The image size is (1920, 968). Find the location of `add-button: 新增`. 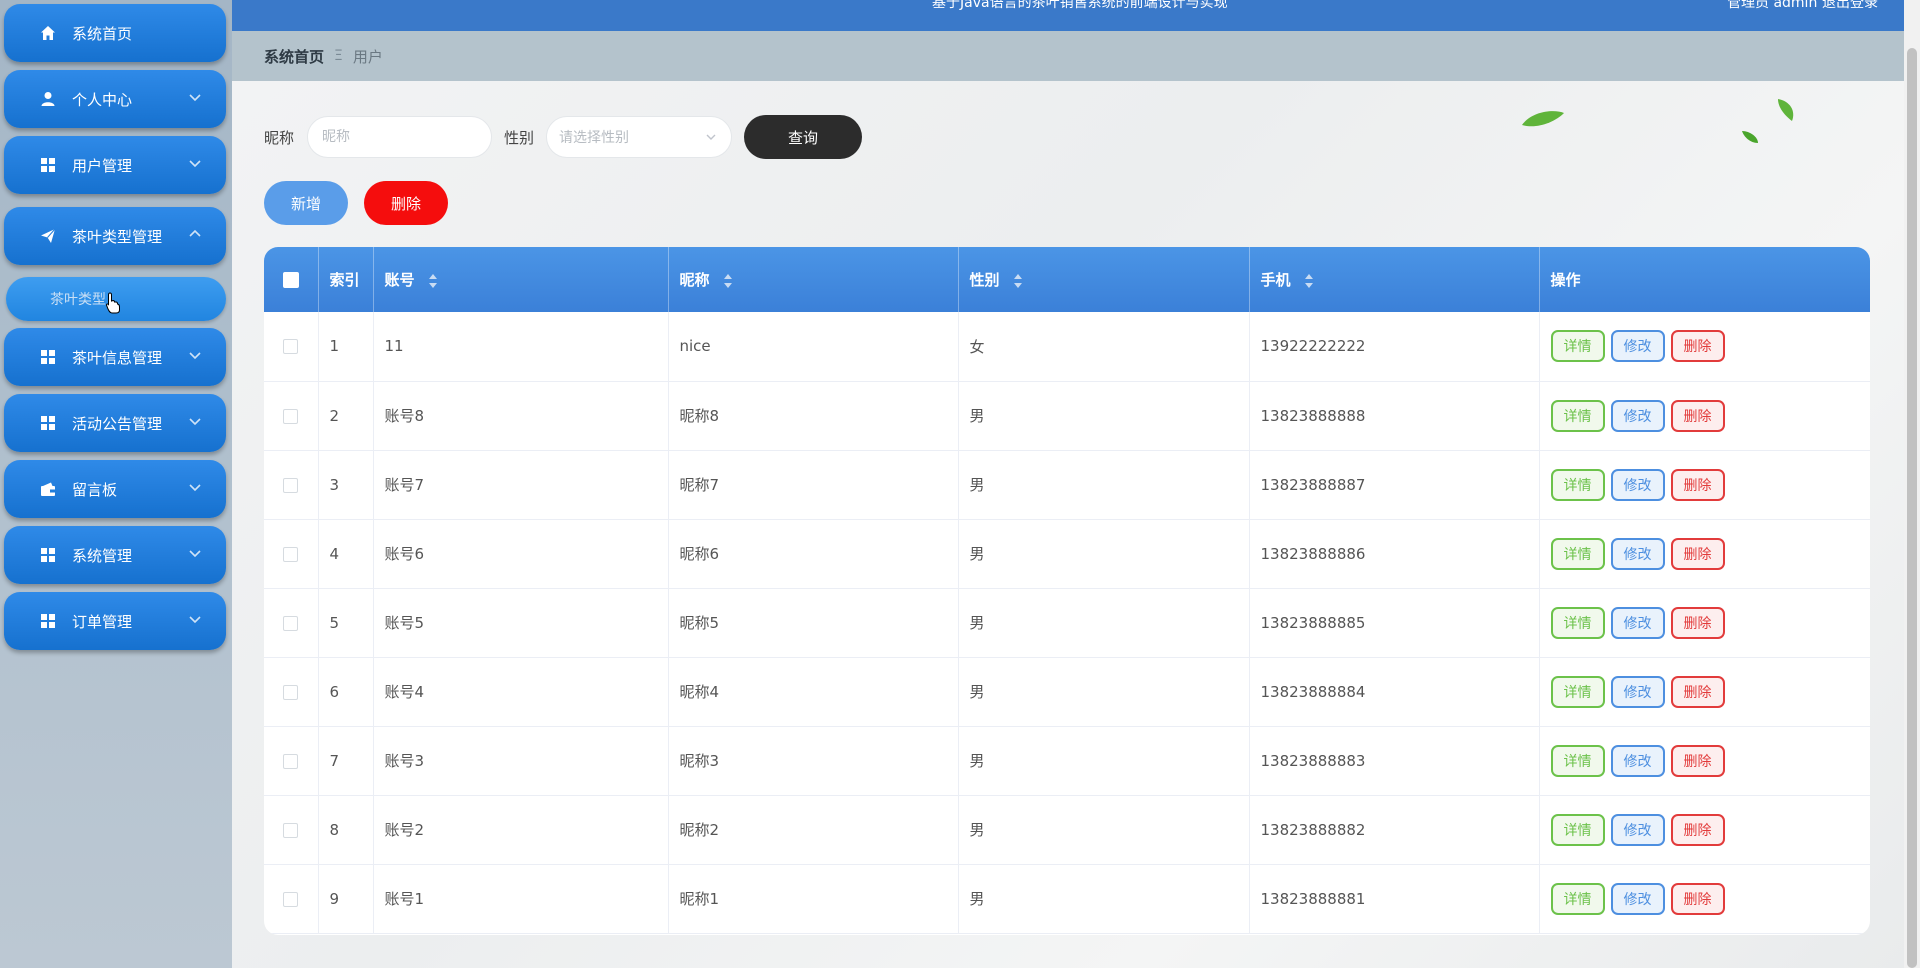

add-button: 新增 is located at coordinates (306, 203).